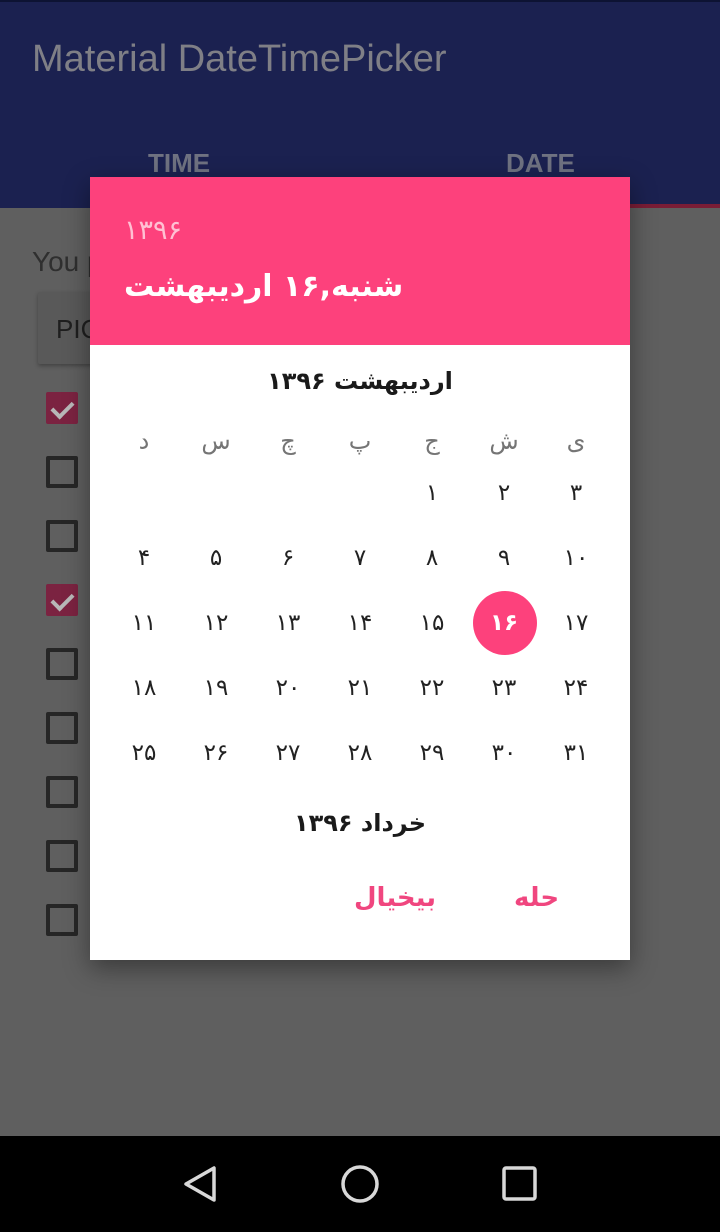 This screenshot has width=720, height=1232. Describe the element at coordinates (288, 688) in the screenshot. I see `day-cell: ۲۰` at that location.